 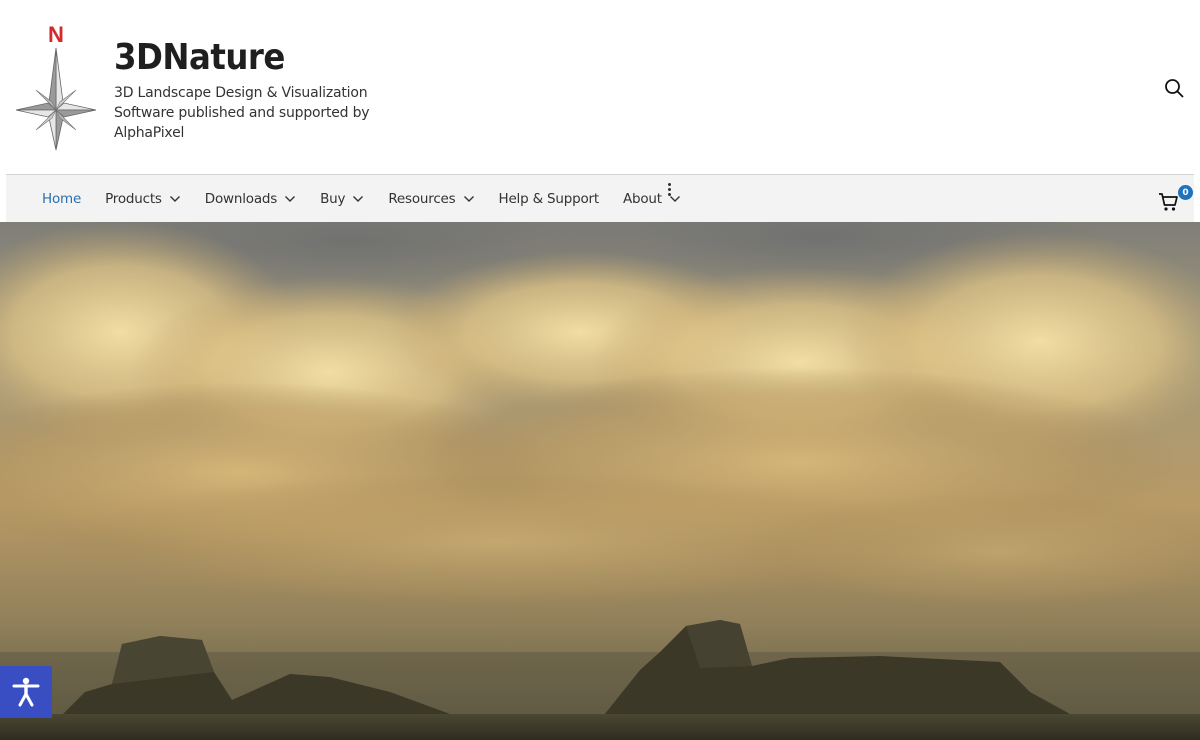 I want to click on nav-item-home: Home, so click(x=61, y=199).